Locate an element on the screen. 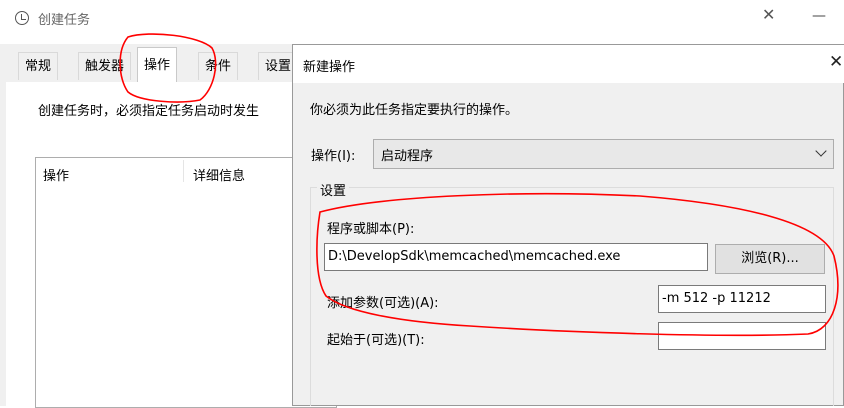  clock-icon is located at coordinates (22, 18).